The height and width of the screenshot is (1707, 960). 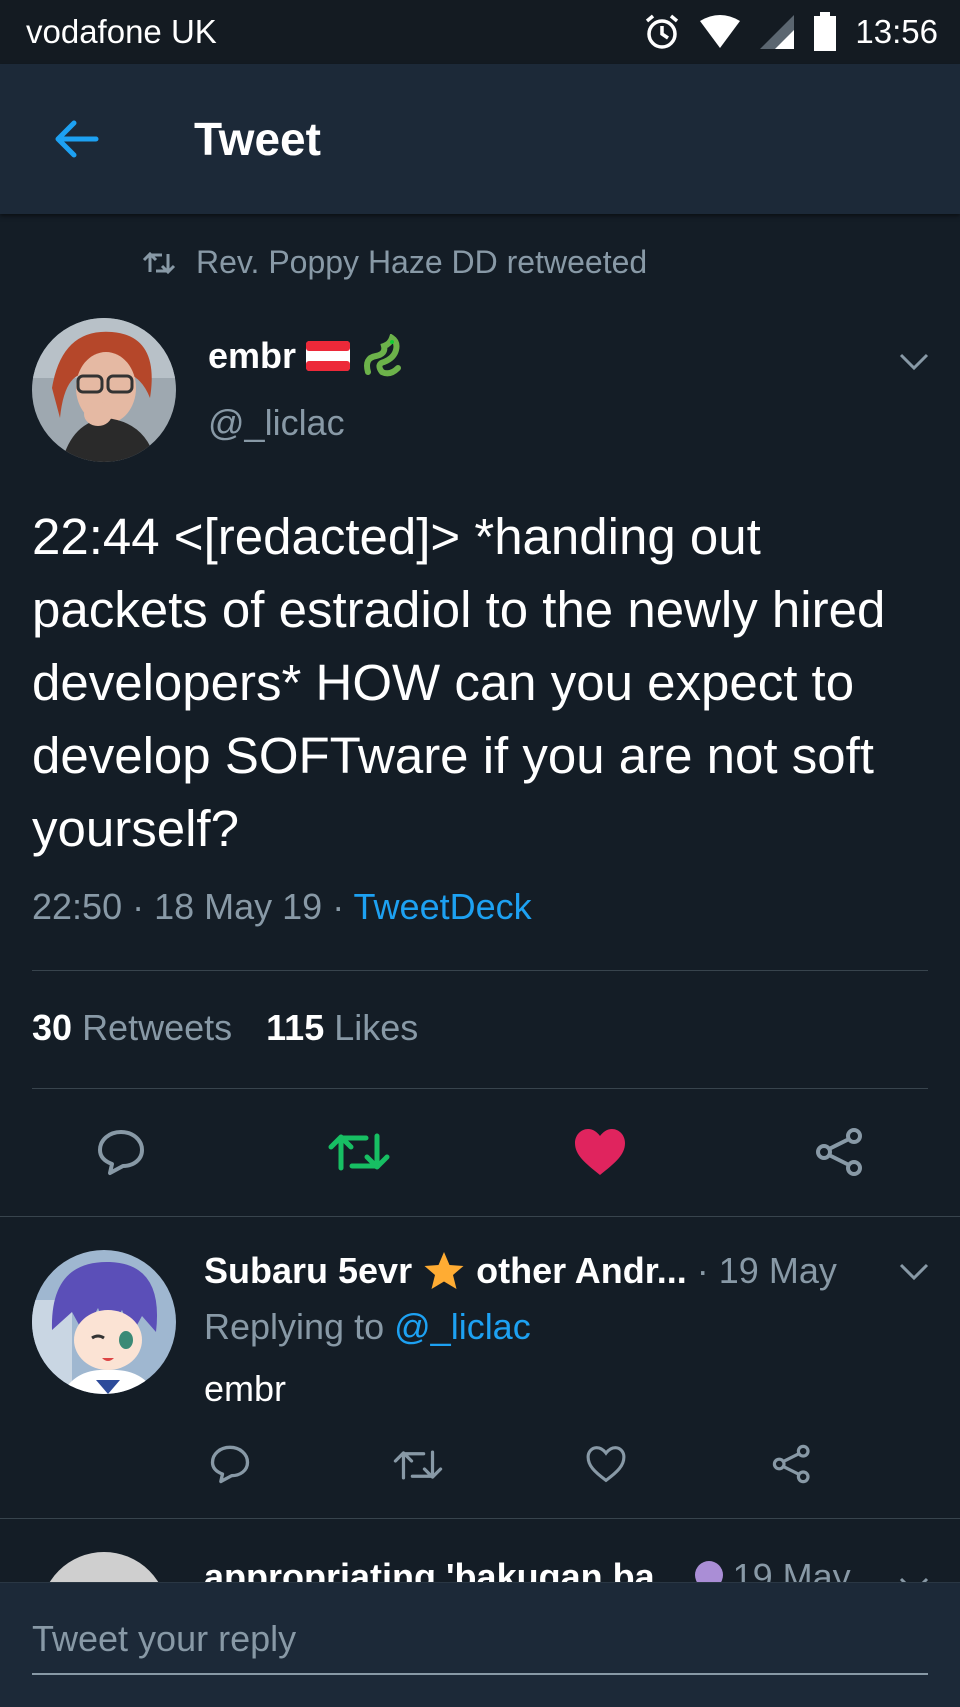 I want to click on replying-to-handle: @_liclac, so click(x=462, y=1326).